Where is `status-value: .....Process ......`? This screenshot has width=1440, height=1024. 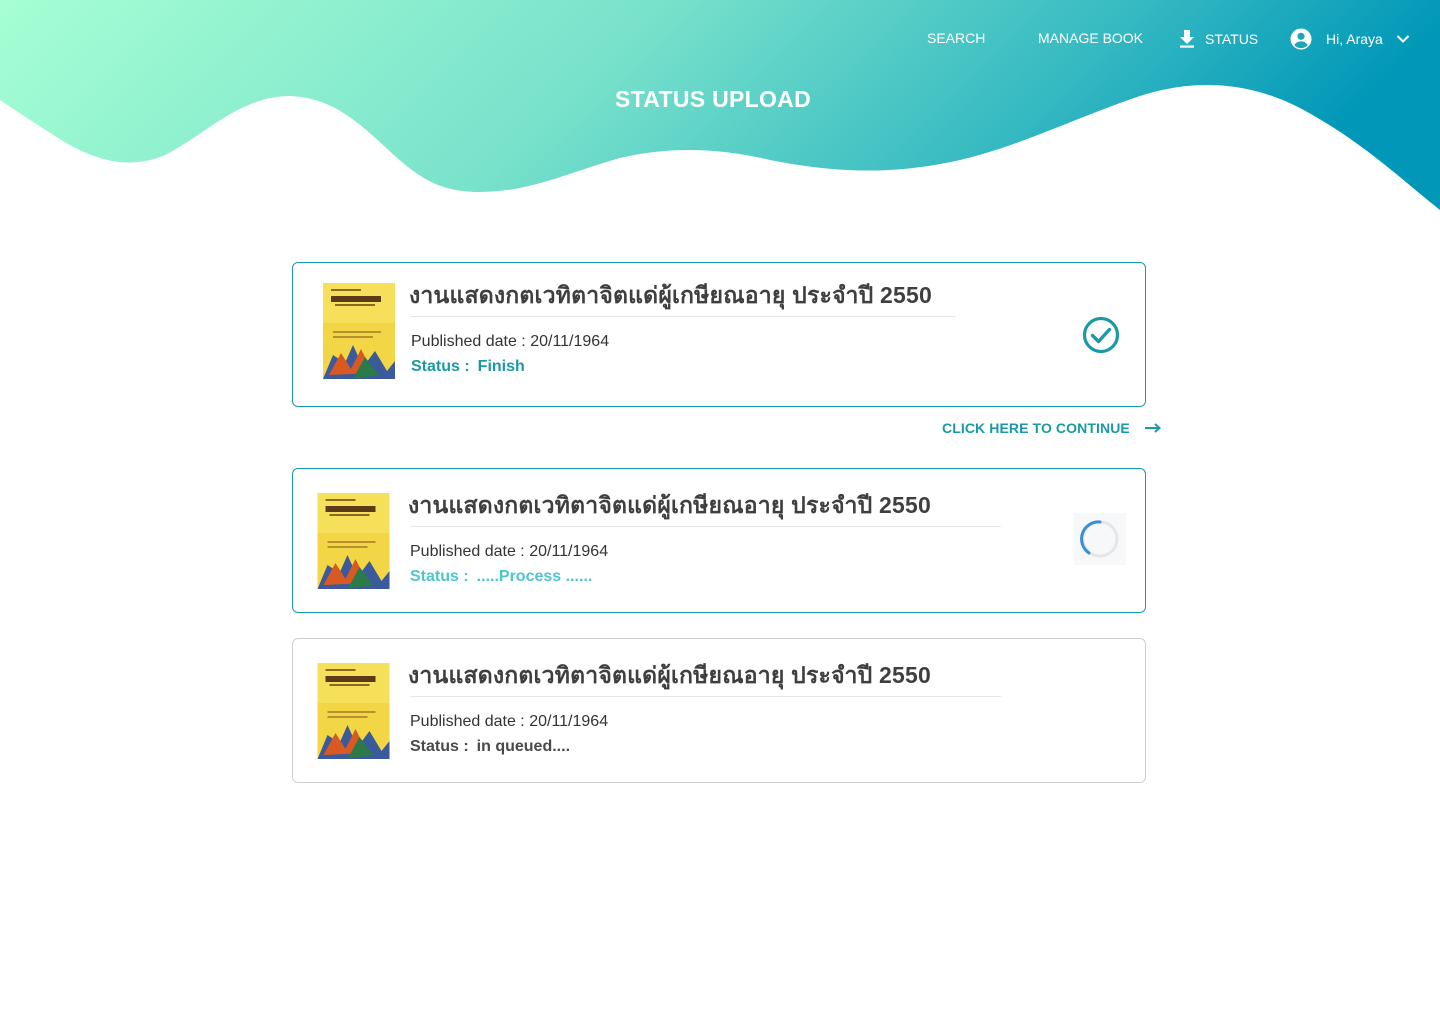
status-value: .....Process ...... is located at coordinates (534, 576).